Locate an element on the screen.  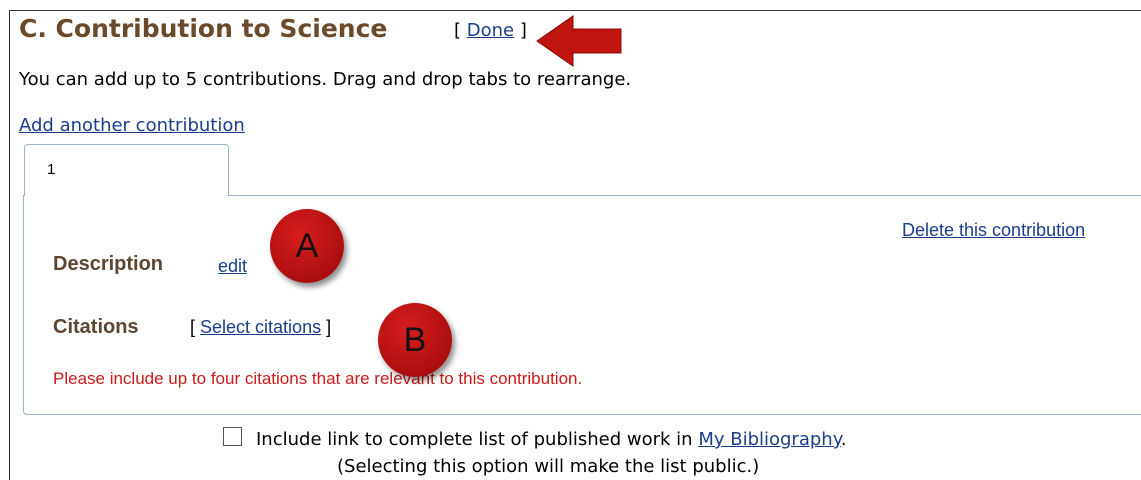
annotation-a-badge: A is located at coordinates (307, 246).